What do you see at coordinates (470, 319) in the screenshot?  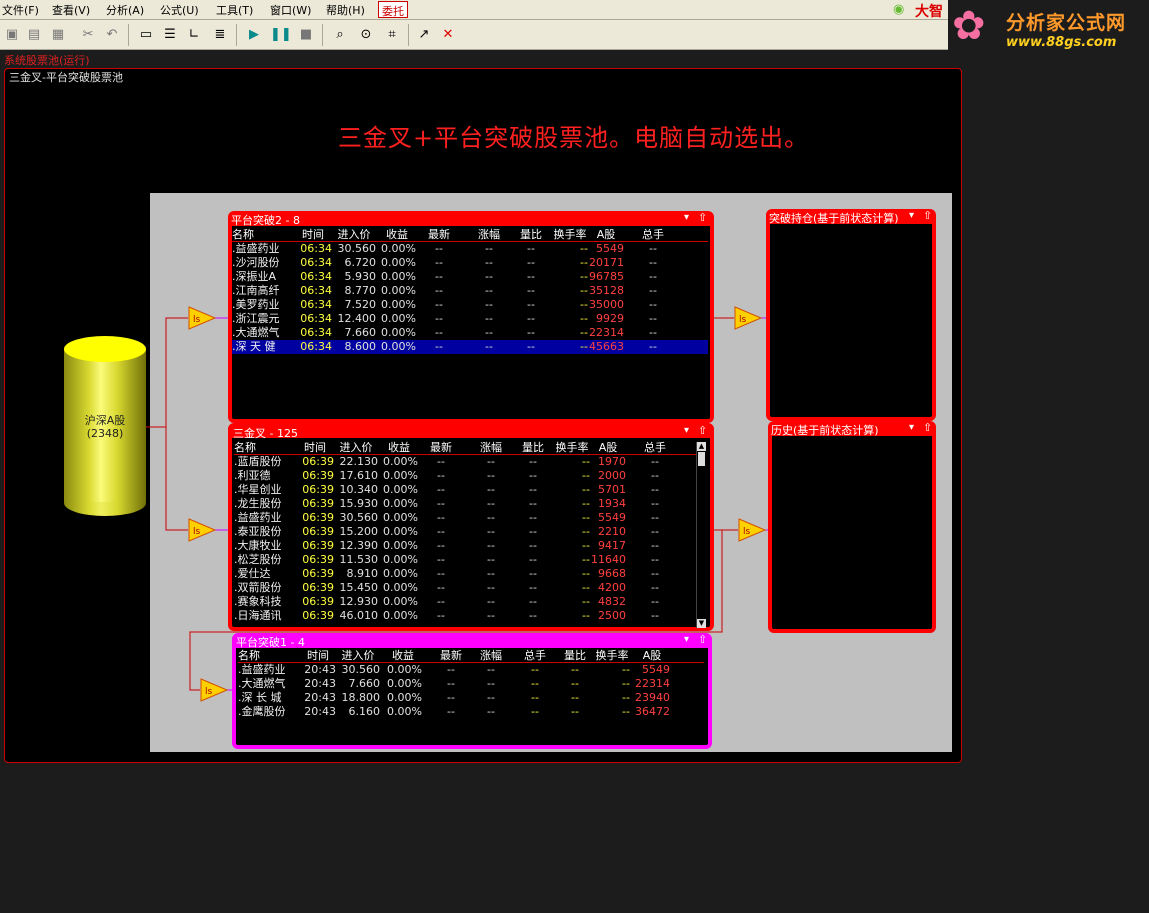 I see `table-row: .浙江震元 06:34 12.400 0.00% -- -- -- -- 9929 --` at bounding box center [470, 319].